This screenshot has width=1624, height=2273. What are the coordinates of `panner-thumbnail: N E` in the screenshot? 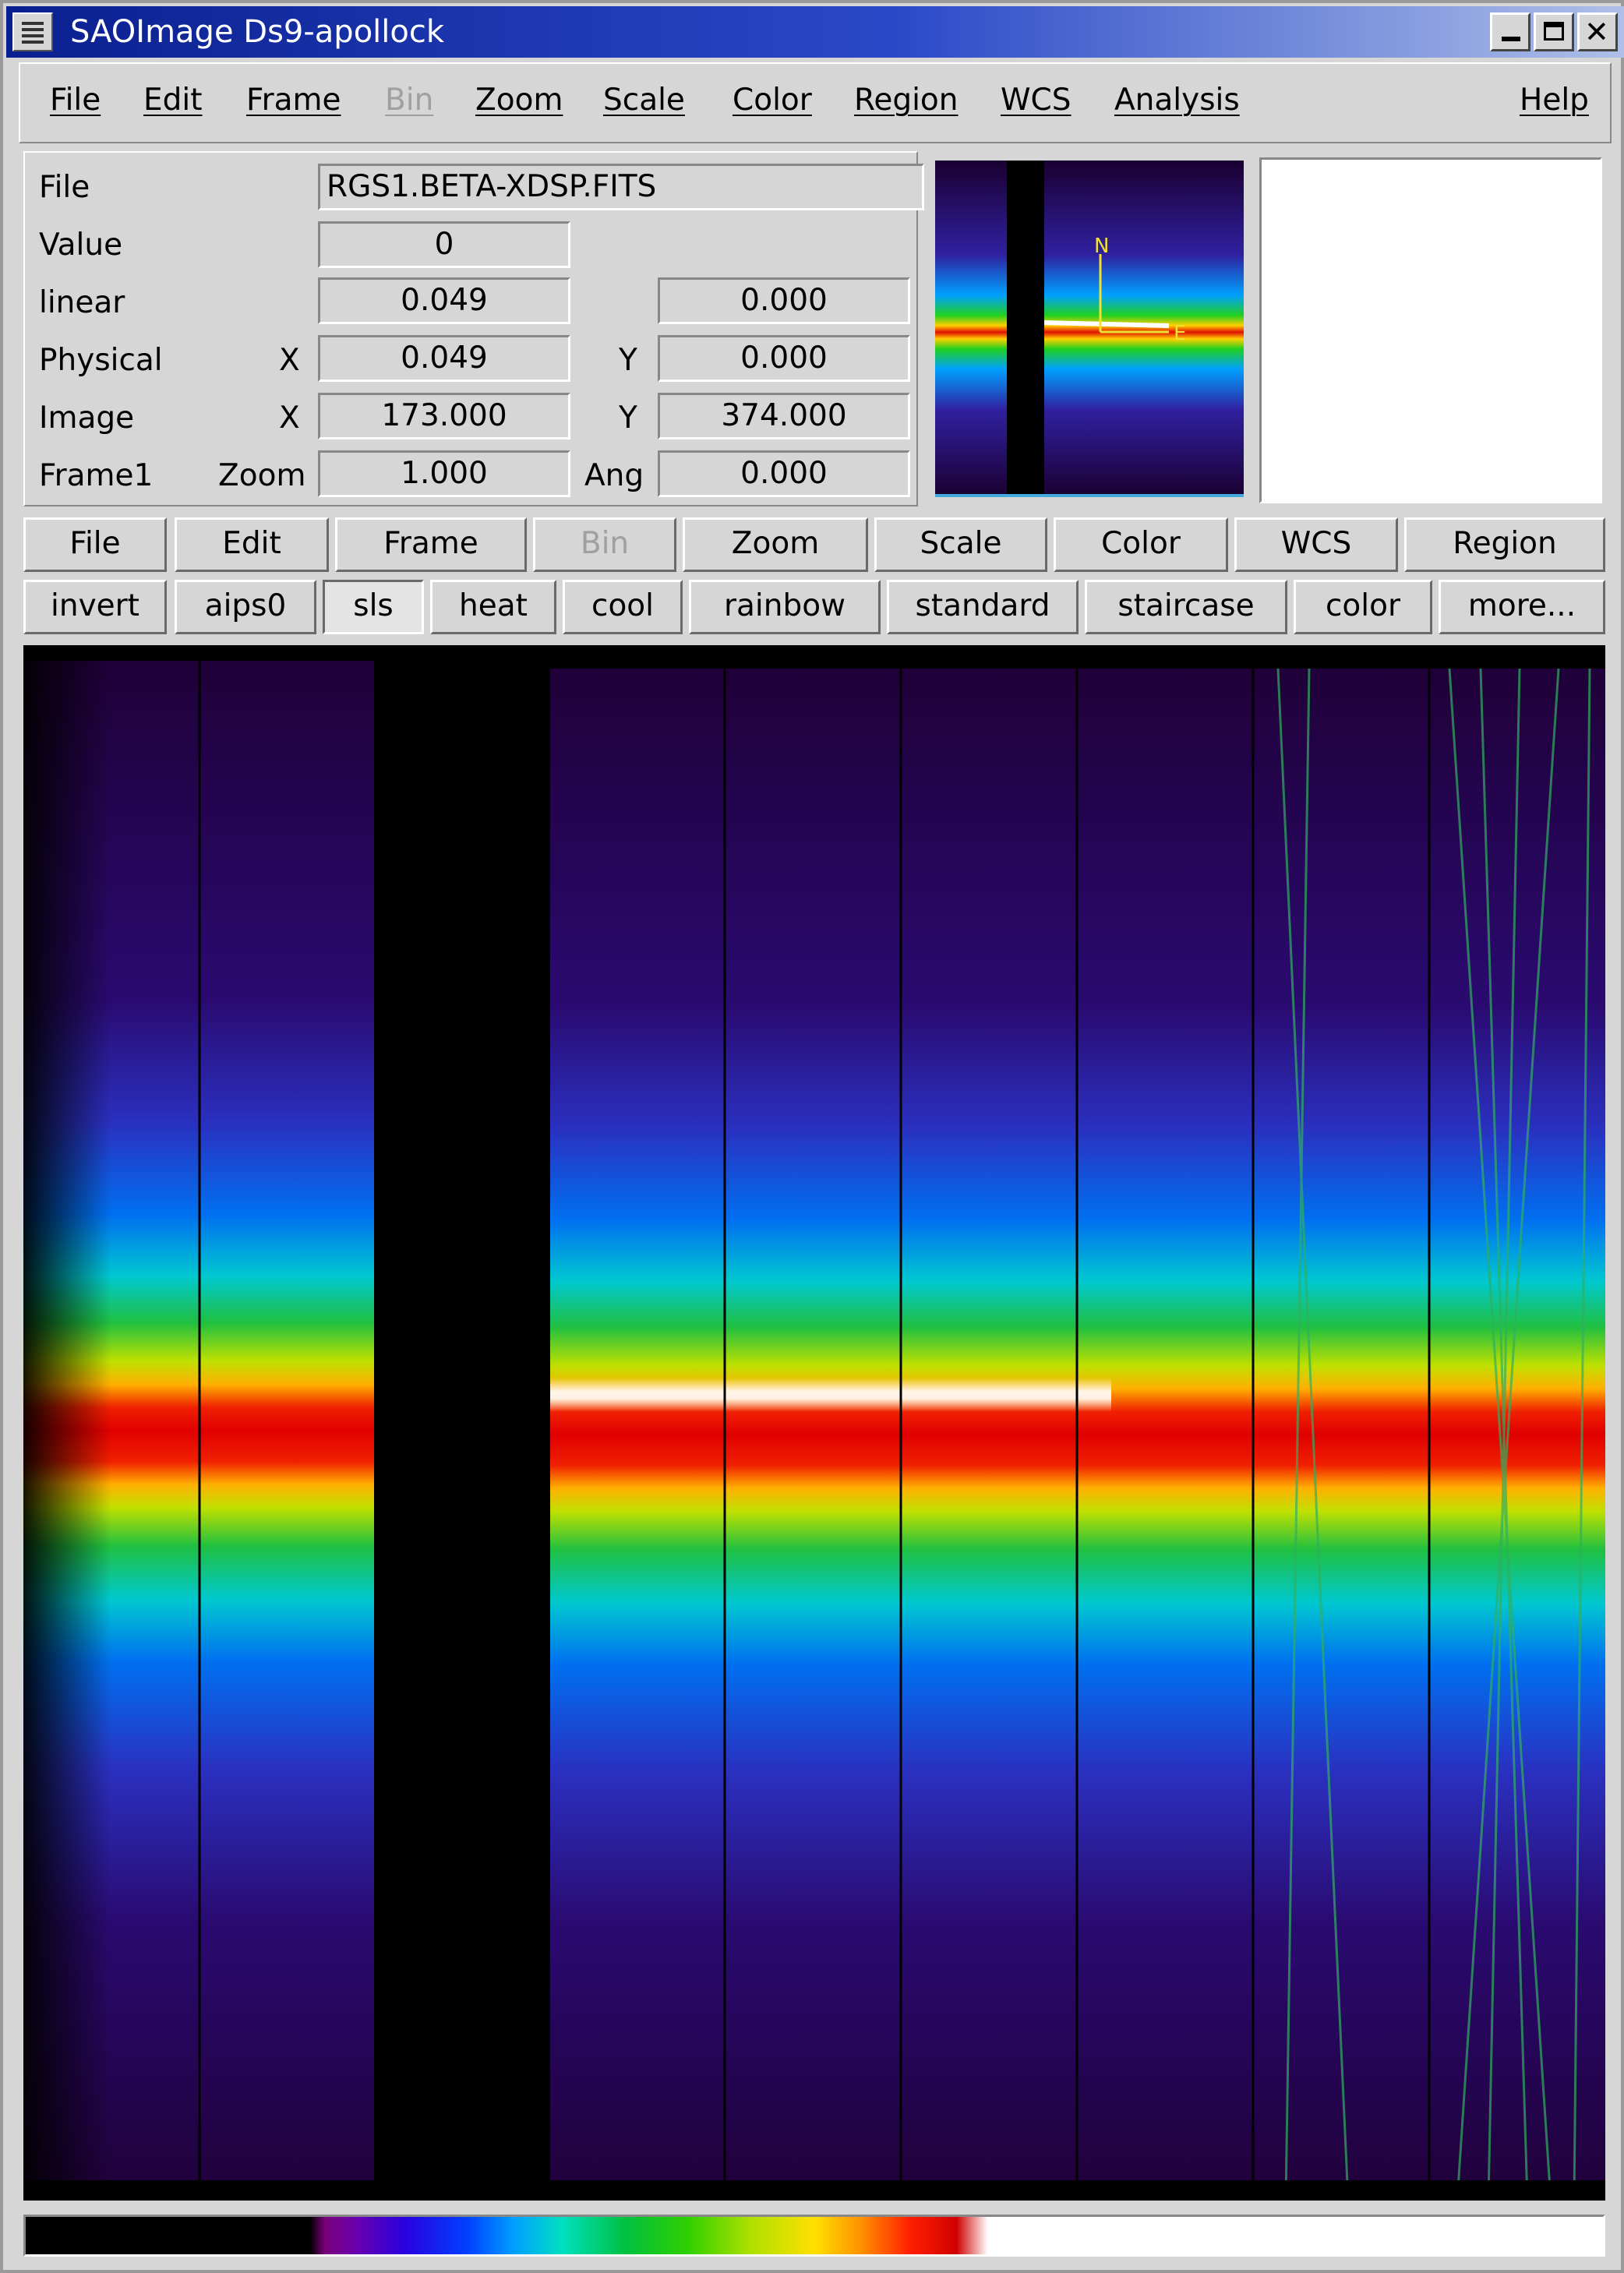 It's located at (1089, 327).